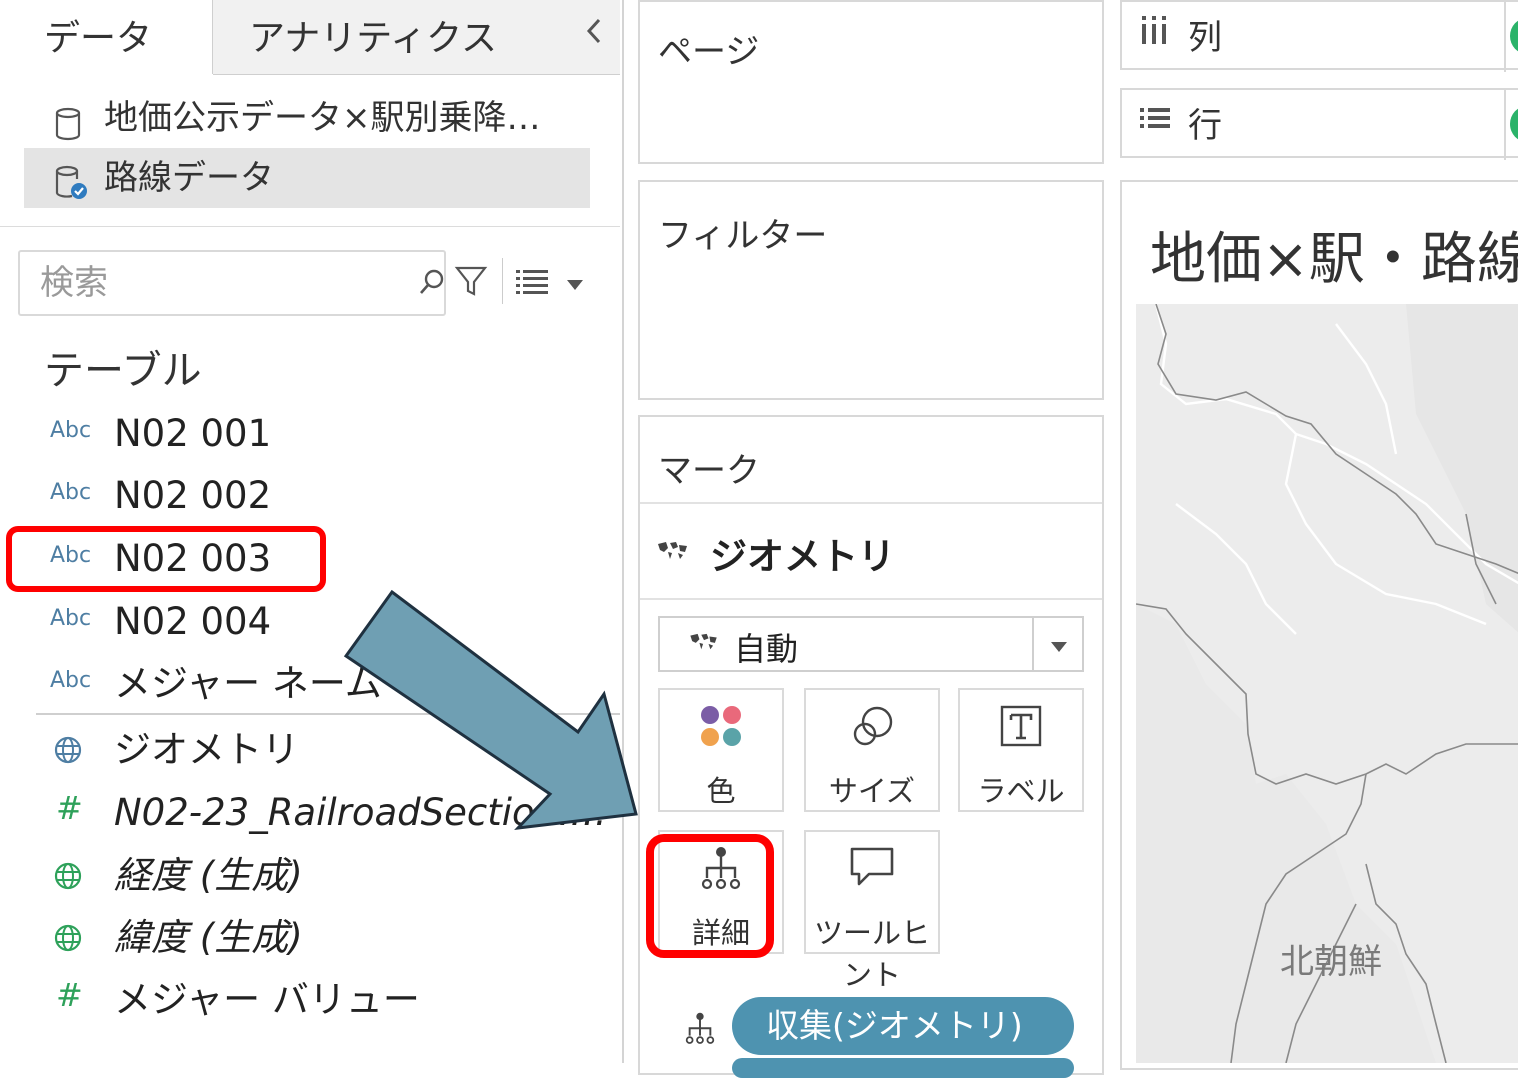 This screenshot has width=1518, height=1078. Describe the element at coordinates (532, 284) in the screenshot. I see `list-view-icon` at that location.